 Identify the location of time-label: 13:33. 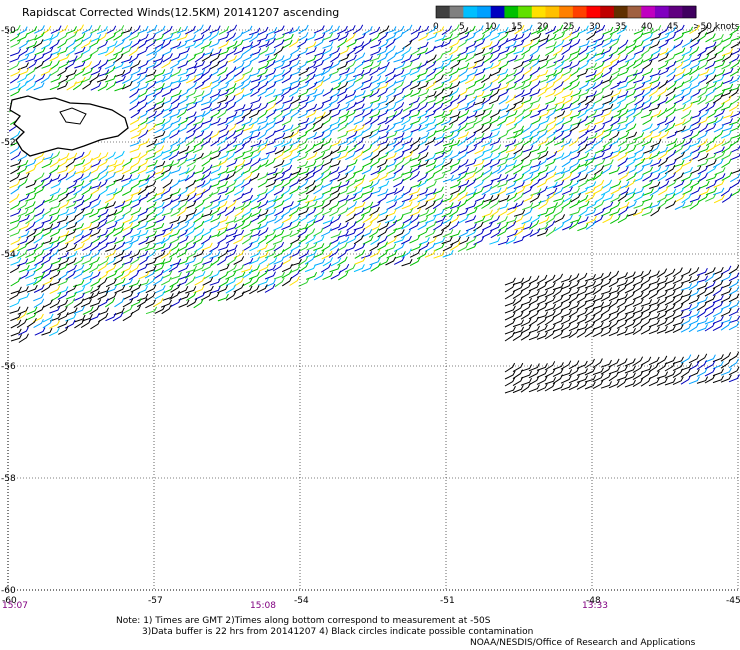
(595, 606).